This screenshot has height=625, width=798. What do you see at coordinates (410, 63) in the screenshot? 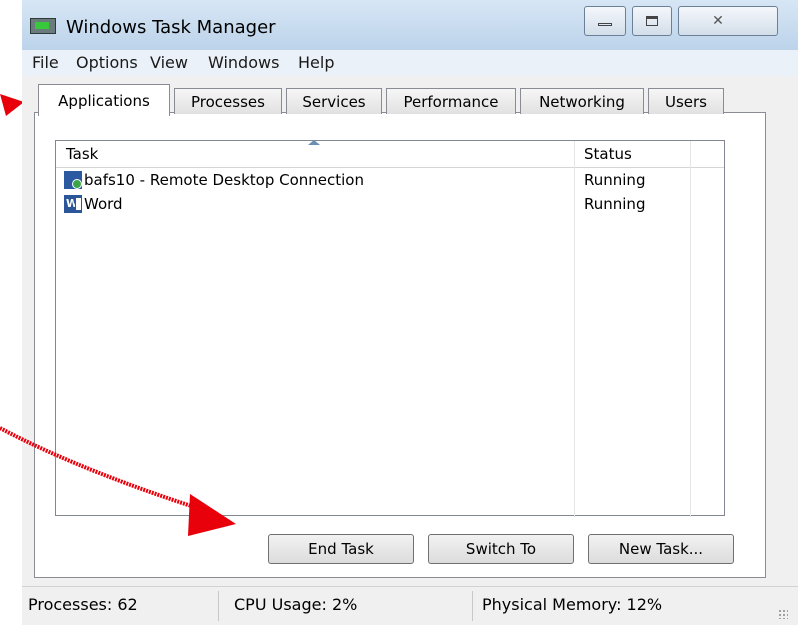
I see `menu-bar: File Options View Windows Help` at bounding box center [410, 63].